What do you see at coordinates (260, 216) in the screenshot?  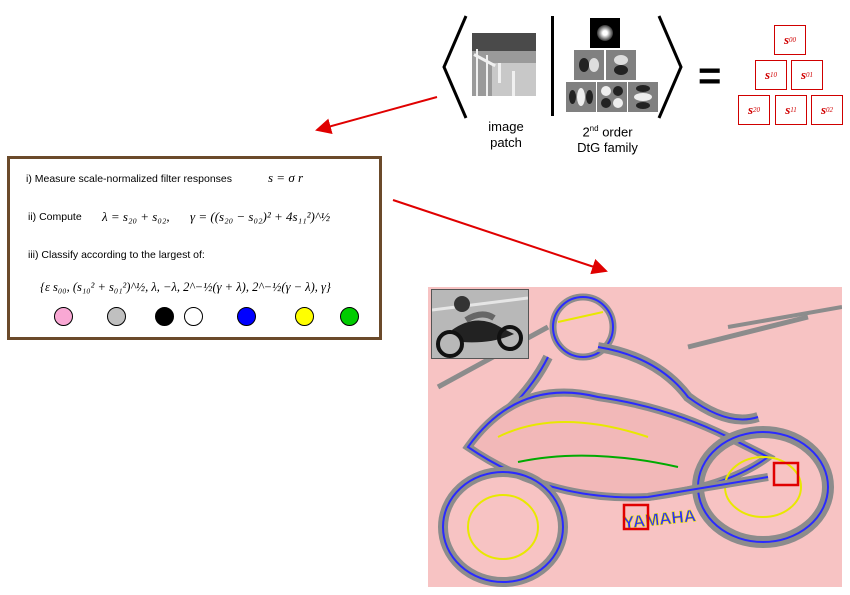 I see `gamma-equation: γ = ((s₂₀ − s₀₂)² + 4s₁₁²)^½` at bounding box center [260, 216].